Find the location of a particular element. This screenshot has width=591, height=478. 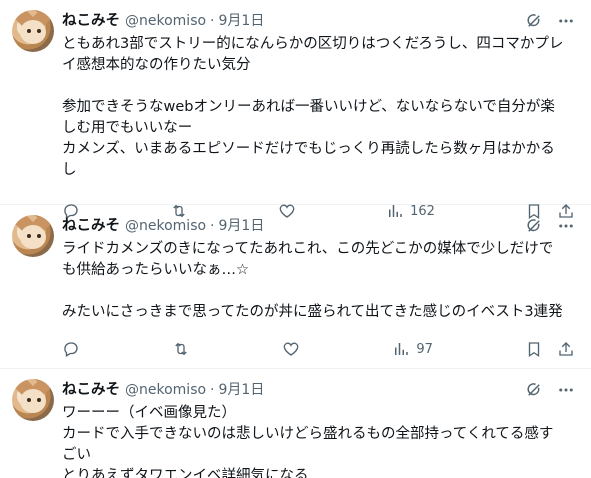

bookmark-button is located at coordinates (534, 349).